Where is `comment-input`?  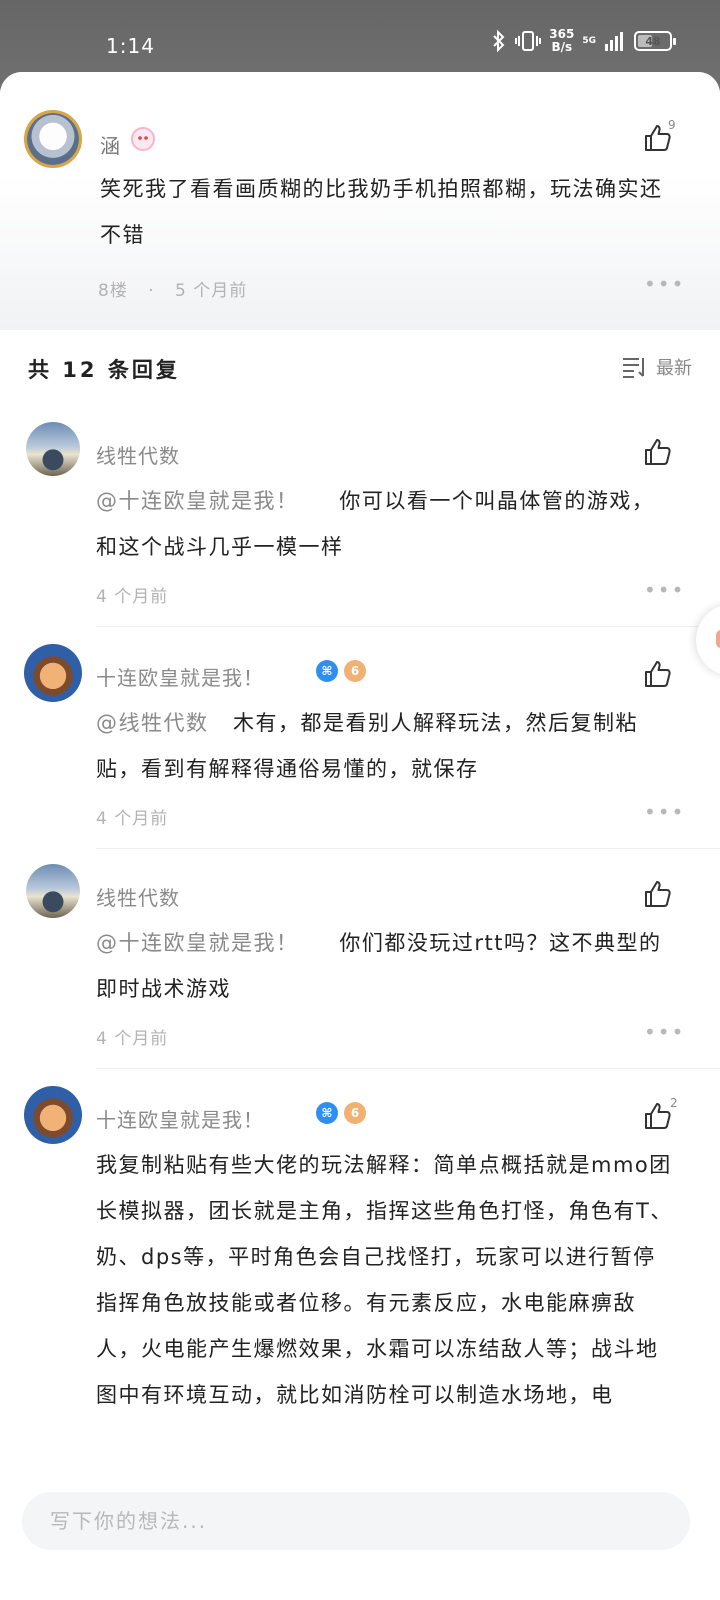 comment-input is located at coordinates (356, 1521).